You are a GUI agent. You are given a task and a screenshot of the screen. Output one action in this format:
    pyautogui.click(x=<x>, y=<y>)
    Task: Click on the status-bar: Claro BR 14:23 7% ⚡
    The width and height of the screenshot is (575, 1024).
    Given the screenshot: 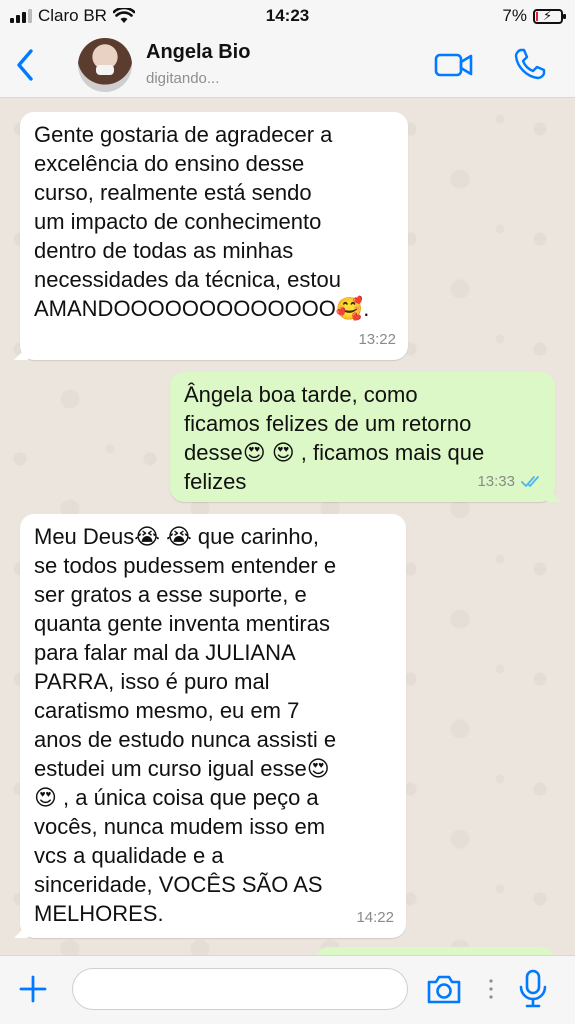 What is the action you would take?
    pyautogui.click(x=287, y=17)
    